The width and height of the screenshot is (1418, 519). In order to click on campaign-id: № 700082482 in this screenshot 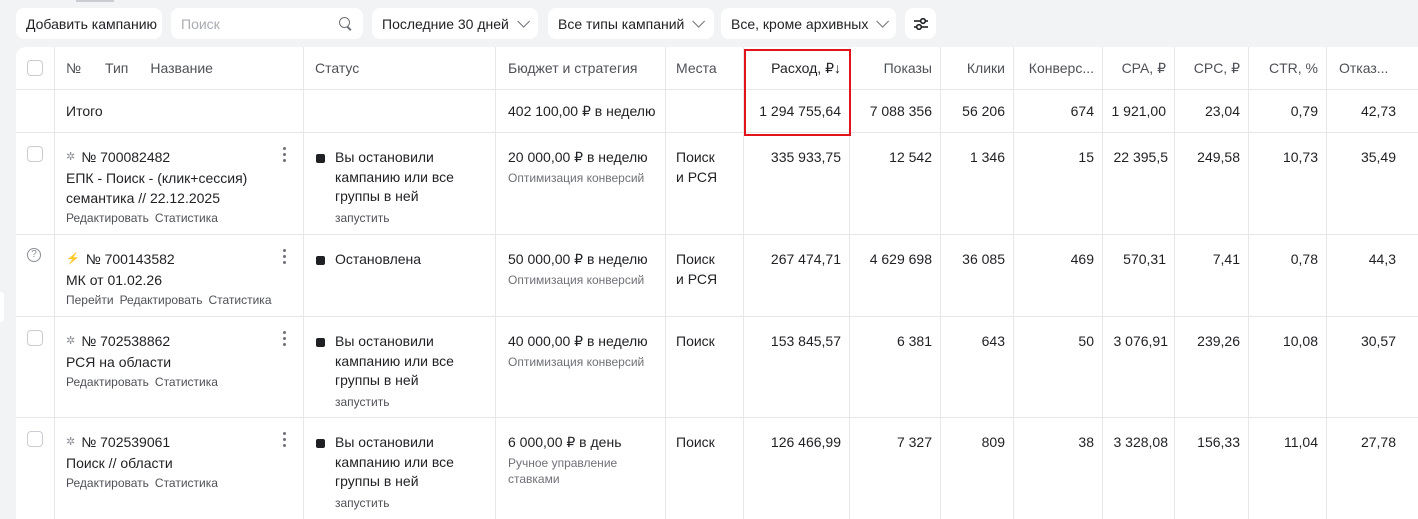, I will do `click(125, 158)`.